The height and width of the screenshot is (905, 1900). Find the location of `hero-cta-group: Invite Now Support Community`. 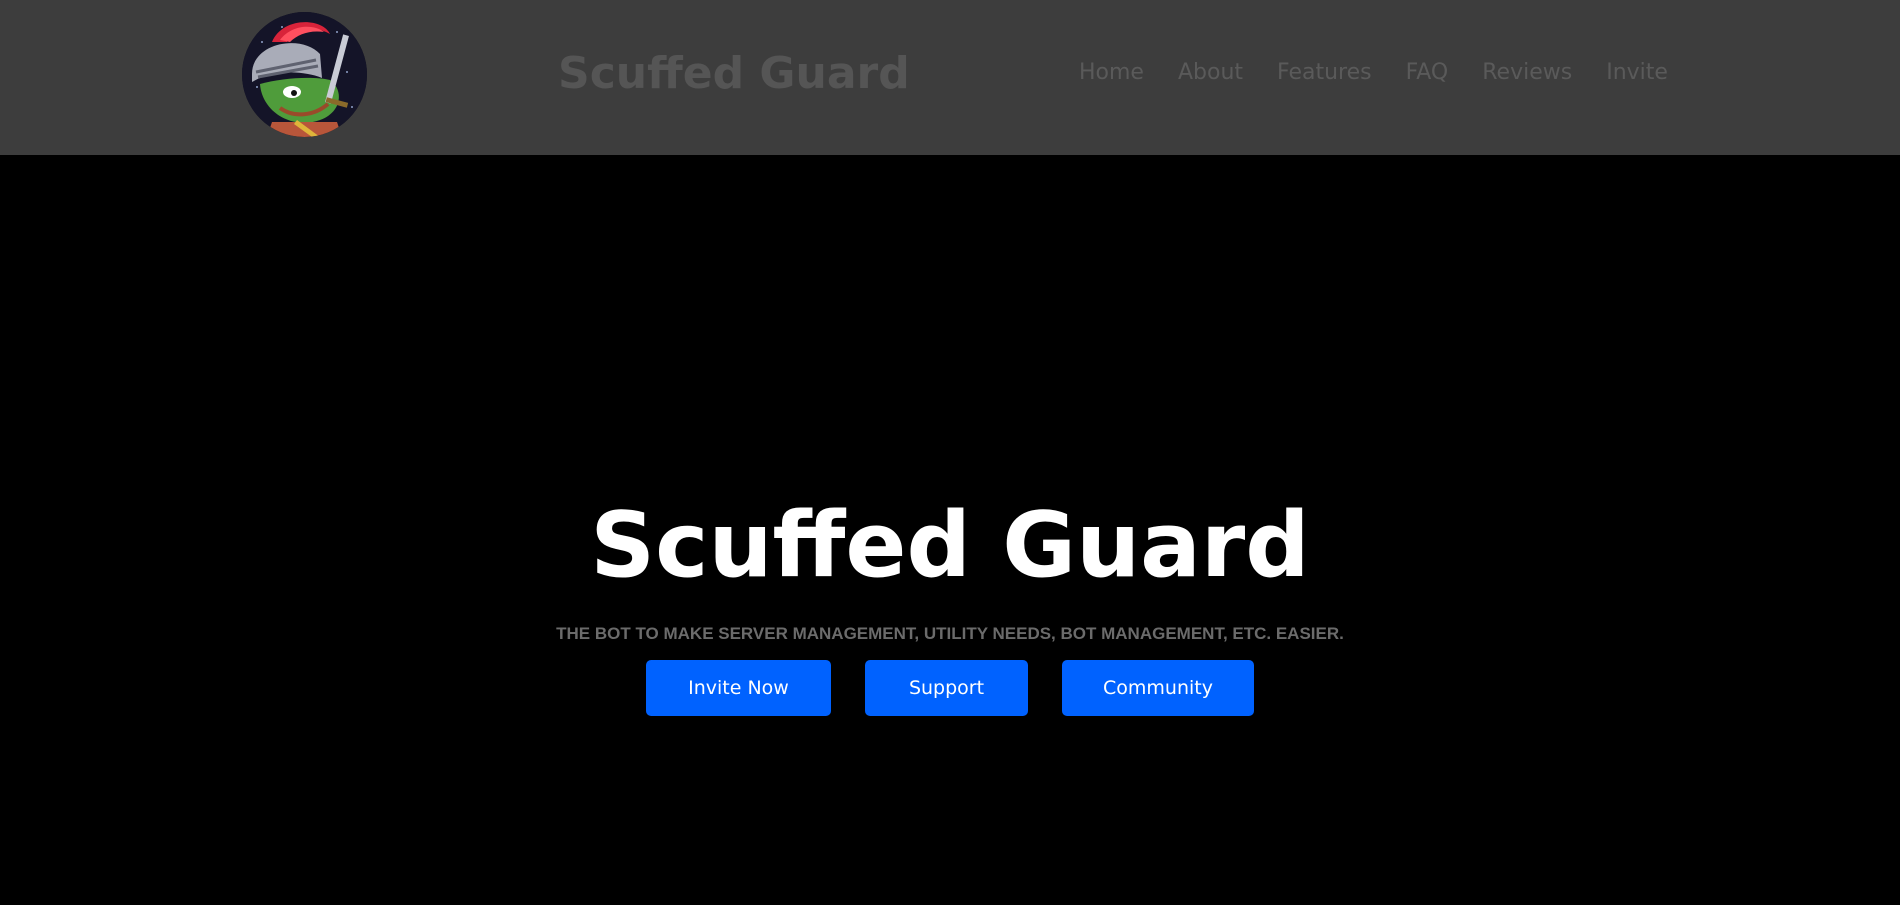

hero-cta-group: Invite Now Support Community is located at coordinates (950, 688).